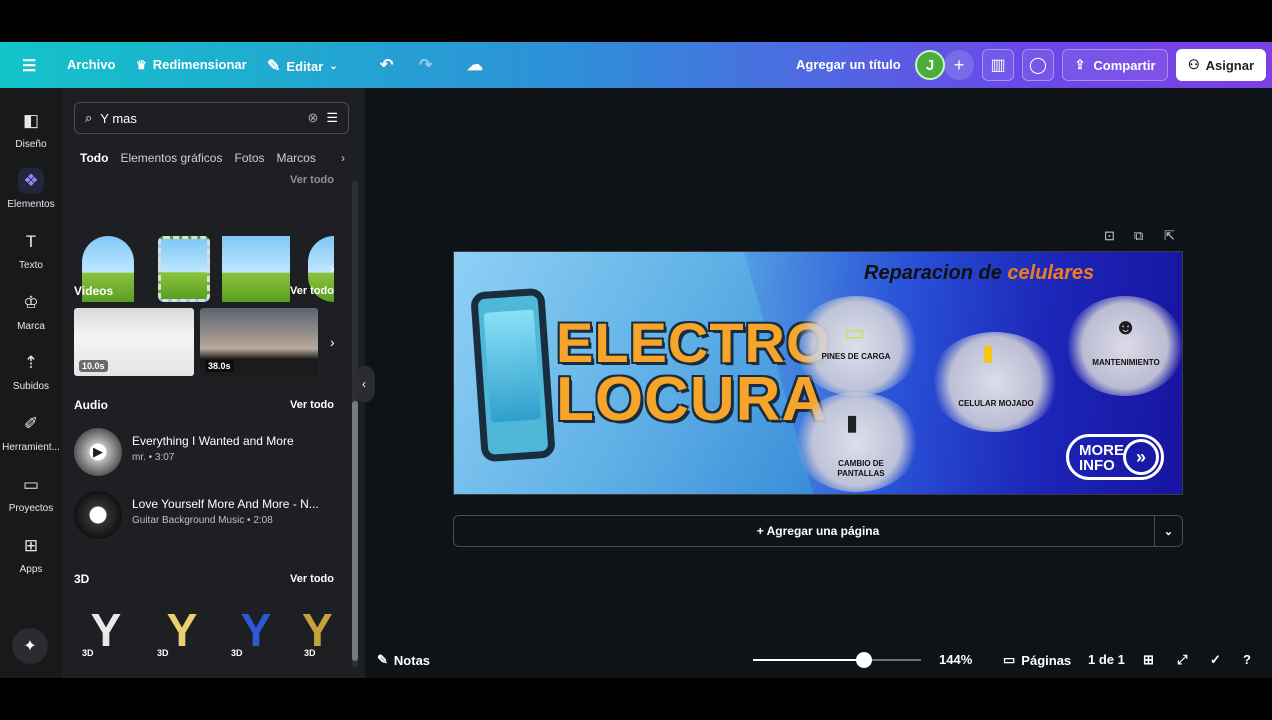 This screenshot has height=720, width=1272. Describe the element at coordinates (936, 273) in the screenshot. I see `design-title-main: Reparacion de` at that location.